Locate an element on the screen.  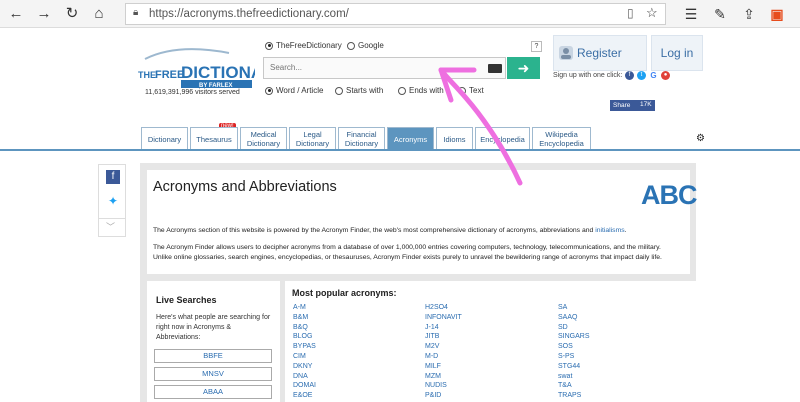
share-icon: ⇪ is located at coordinates (749, 14).